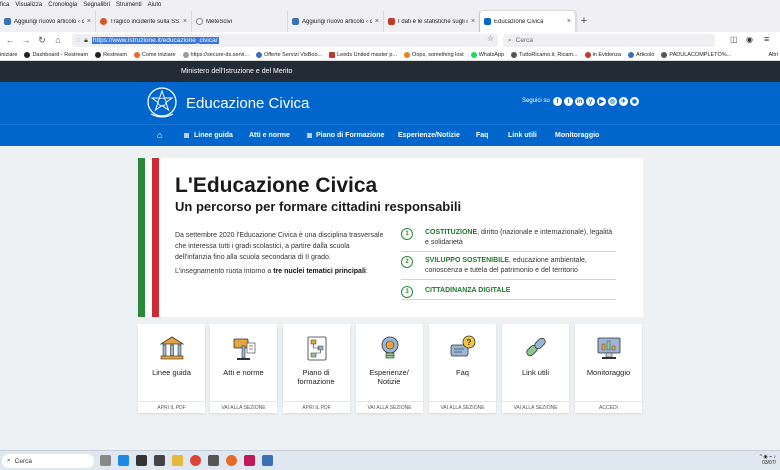 The height and width of the screenshot is (470, 780). What do you see at coordinates (236, 71) in the screenshot?
I see `ministry-name: Ministero dell'Istruzione e del Merito` at bounding box center [236, 71].